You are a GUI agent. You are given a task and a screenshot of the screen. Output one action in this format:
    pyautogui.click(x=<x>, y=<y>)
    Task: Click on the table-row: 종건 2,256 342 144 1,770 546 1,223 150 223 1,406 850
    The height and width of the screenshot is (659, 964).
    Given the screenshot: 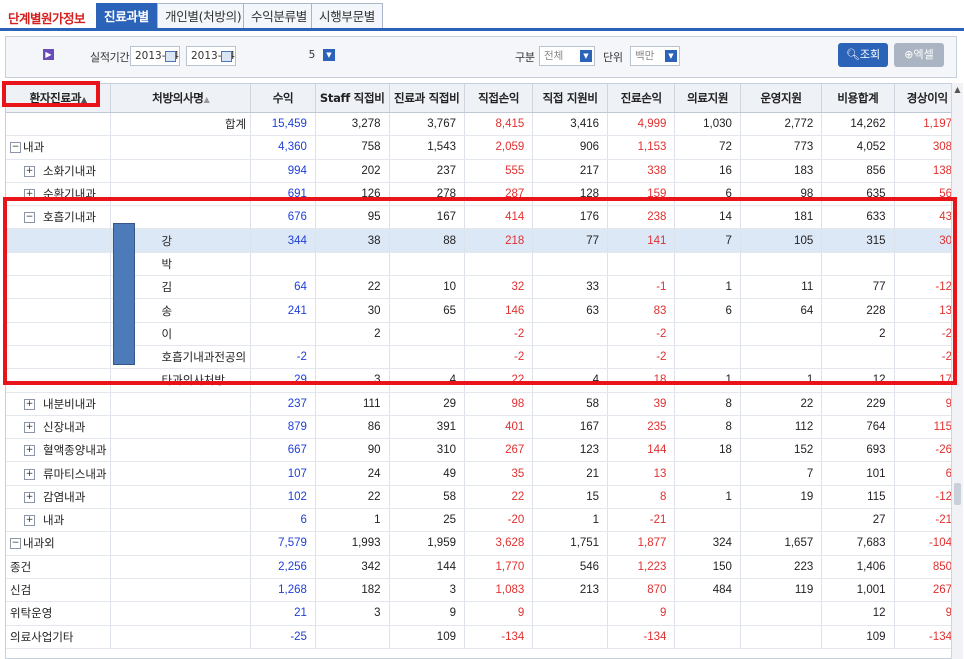 What is the action you would take?
    pyautogui.click(x=483, y=567)
    